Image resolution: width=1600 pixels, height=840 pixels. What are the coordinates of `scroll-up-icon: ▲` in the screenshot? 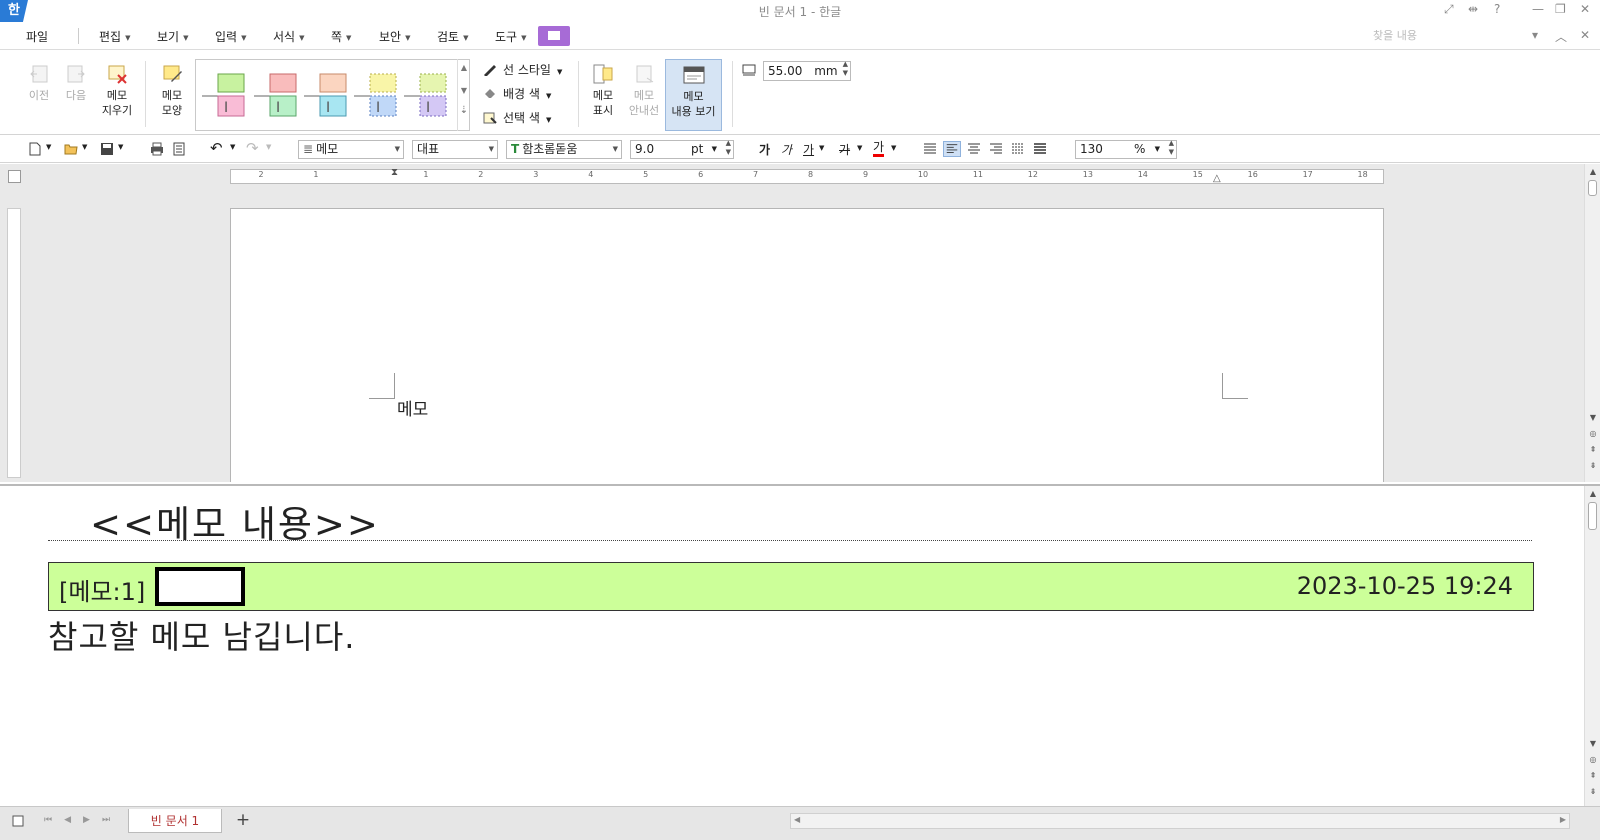 It's located at (1593, 172).